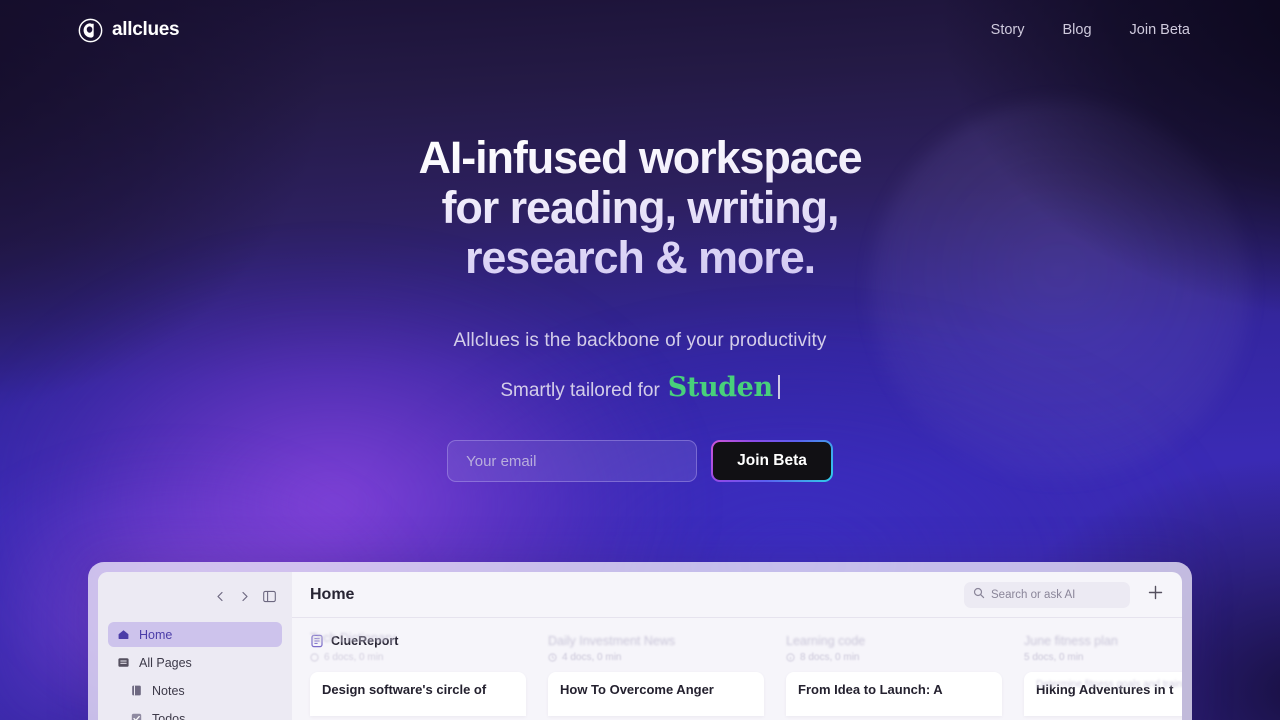 This screenshot has width=1280, height=720. Describe the element at coordinates (90, 30) in the screenshot. I see `allclues-circle-a-logo-icon` at that location.